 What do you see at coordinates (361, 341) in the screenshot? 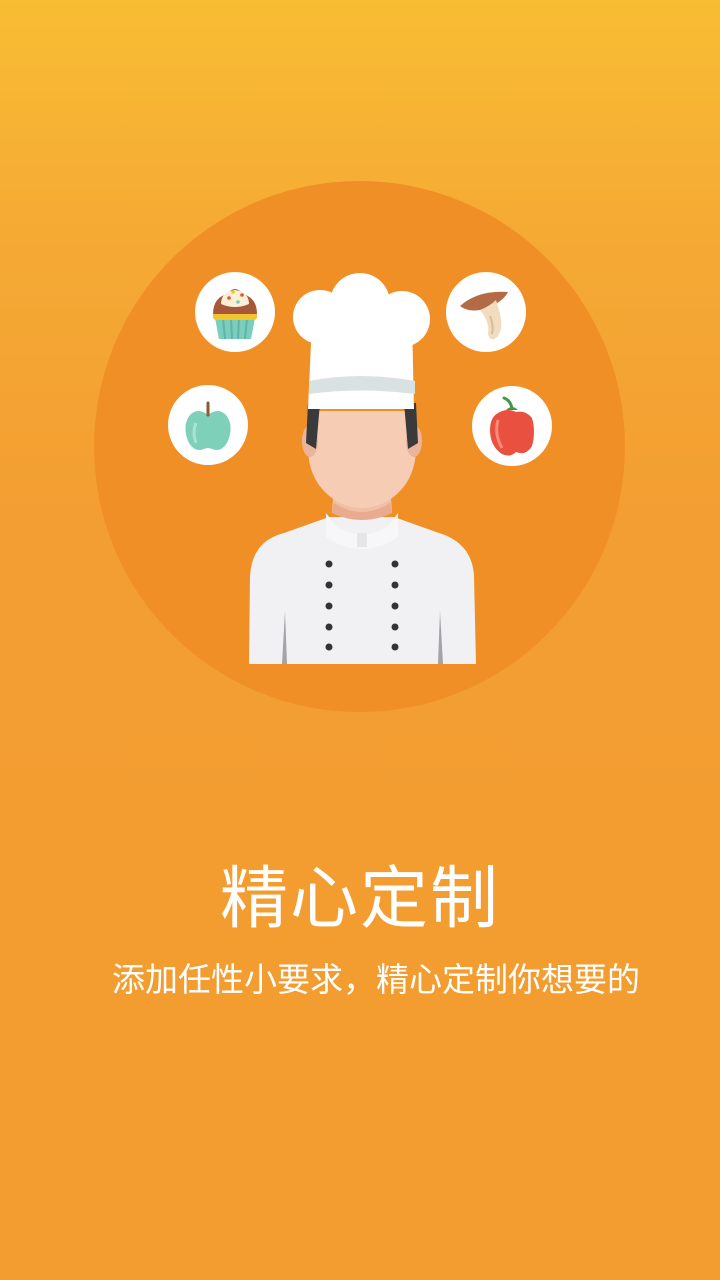
I see `chef-hat-icon` at bounding box center [361, 341].